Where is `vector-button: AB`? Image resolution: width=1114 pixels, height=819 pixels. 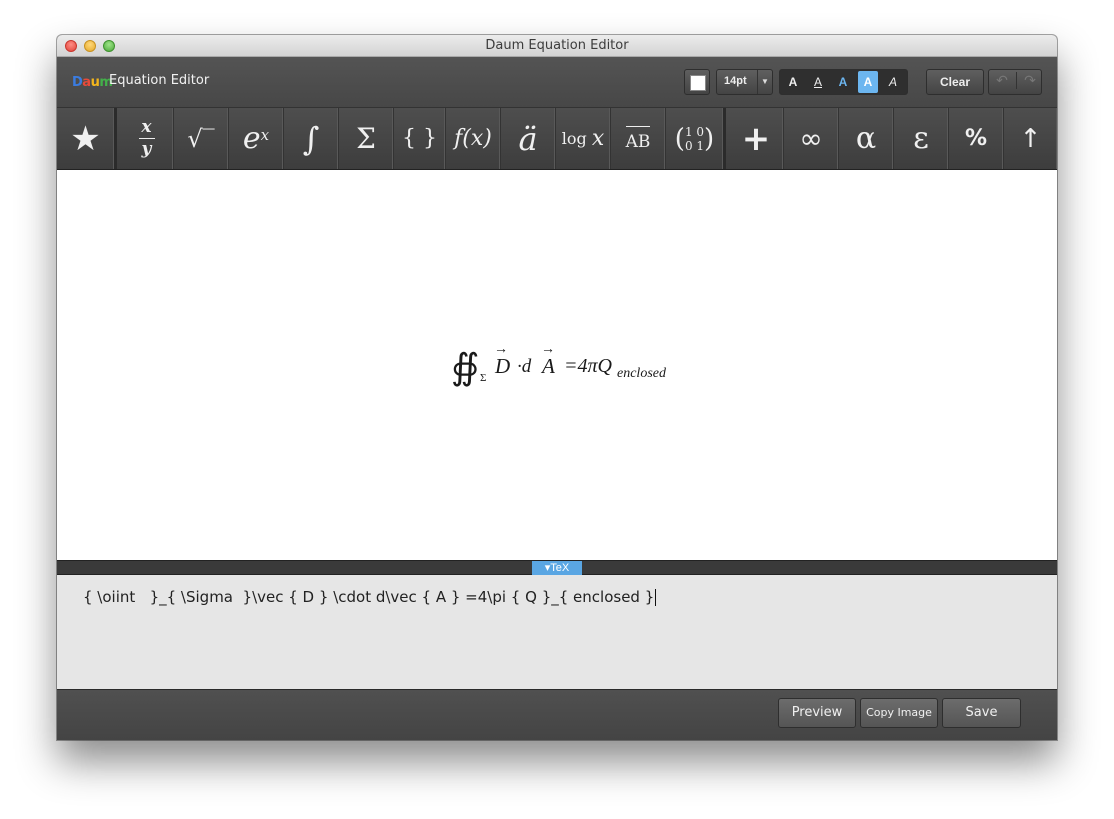
vector-button: AB is located at coordinates (638, 138).